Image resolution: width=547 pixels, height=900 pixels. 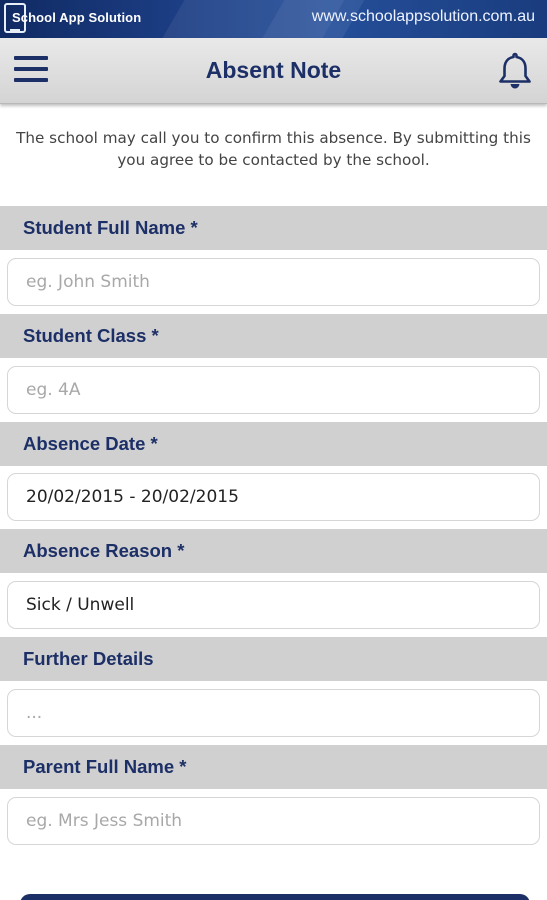 What do you see at coordinates (273, 282) in the screenshot?
I see `student-name-field: eg. John Smith` at bounding box center [273, 282].